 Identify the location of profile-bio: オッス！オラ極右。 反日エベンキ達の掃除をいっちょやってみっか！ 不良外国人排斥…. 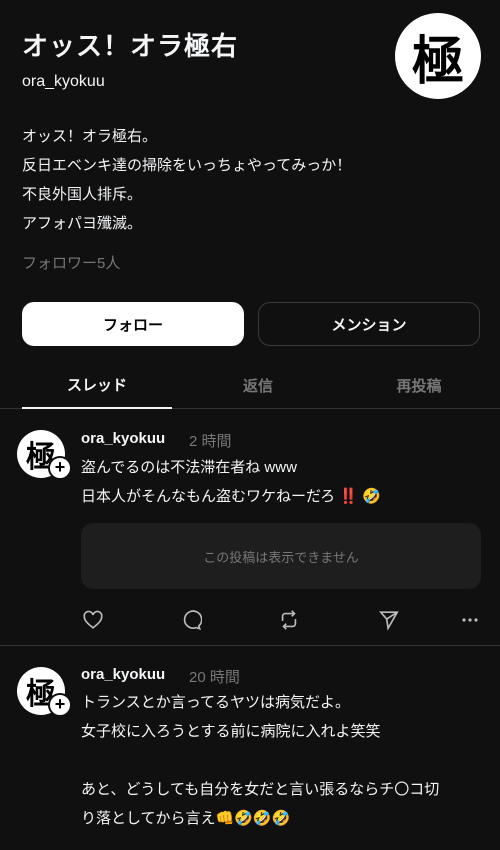
(186, 180).